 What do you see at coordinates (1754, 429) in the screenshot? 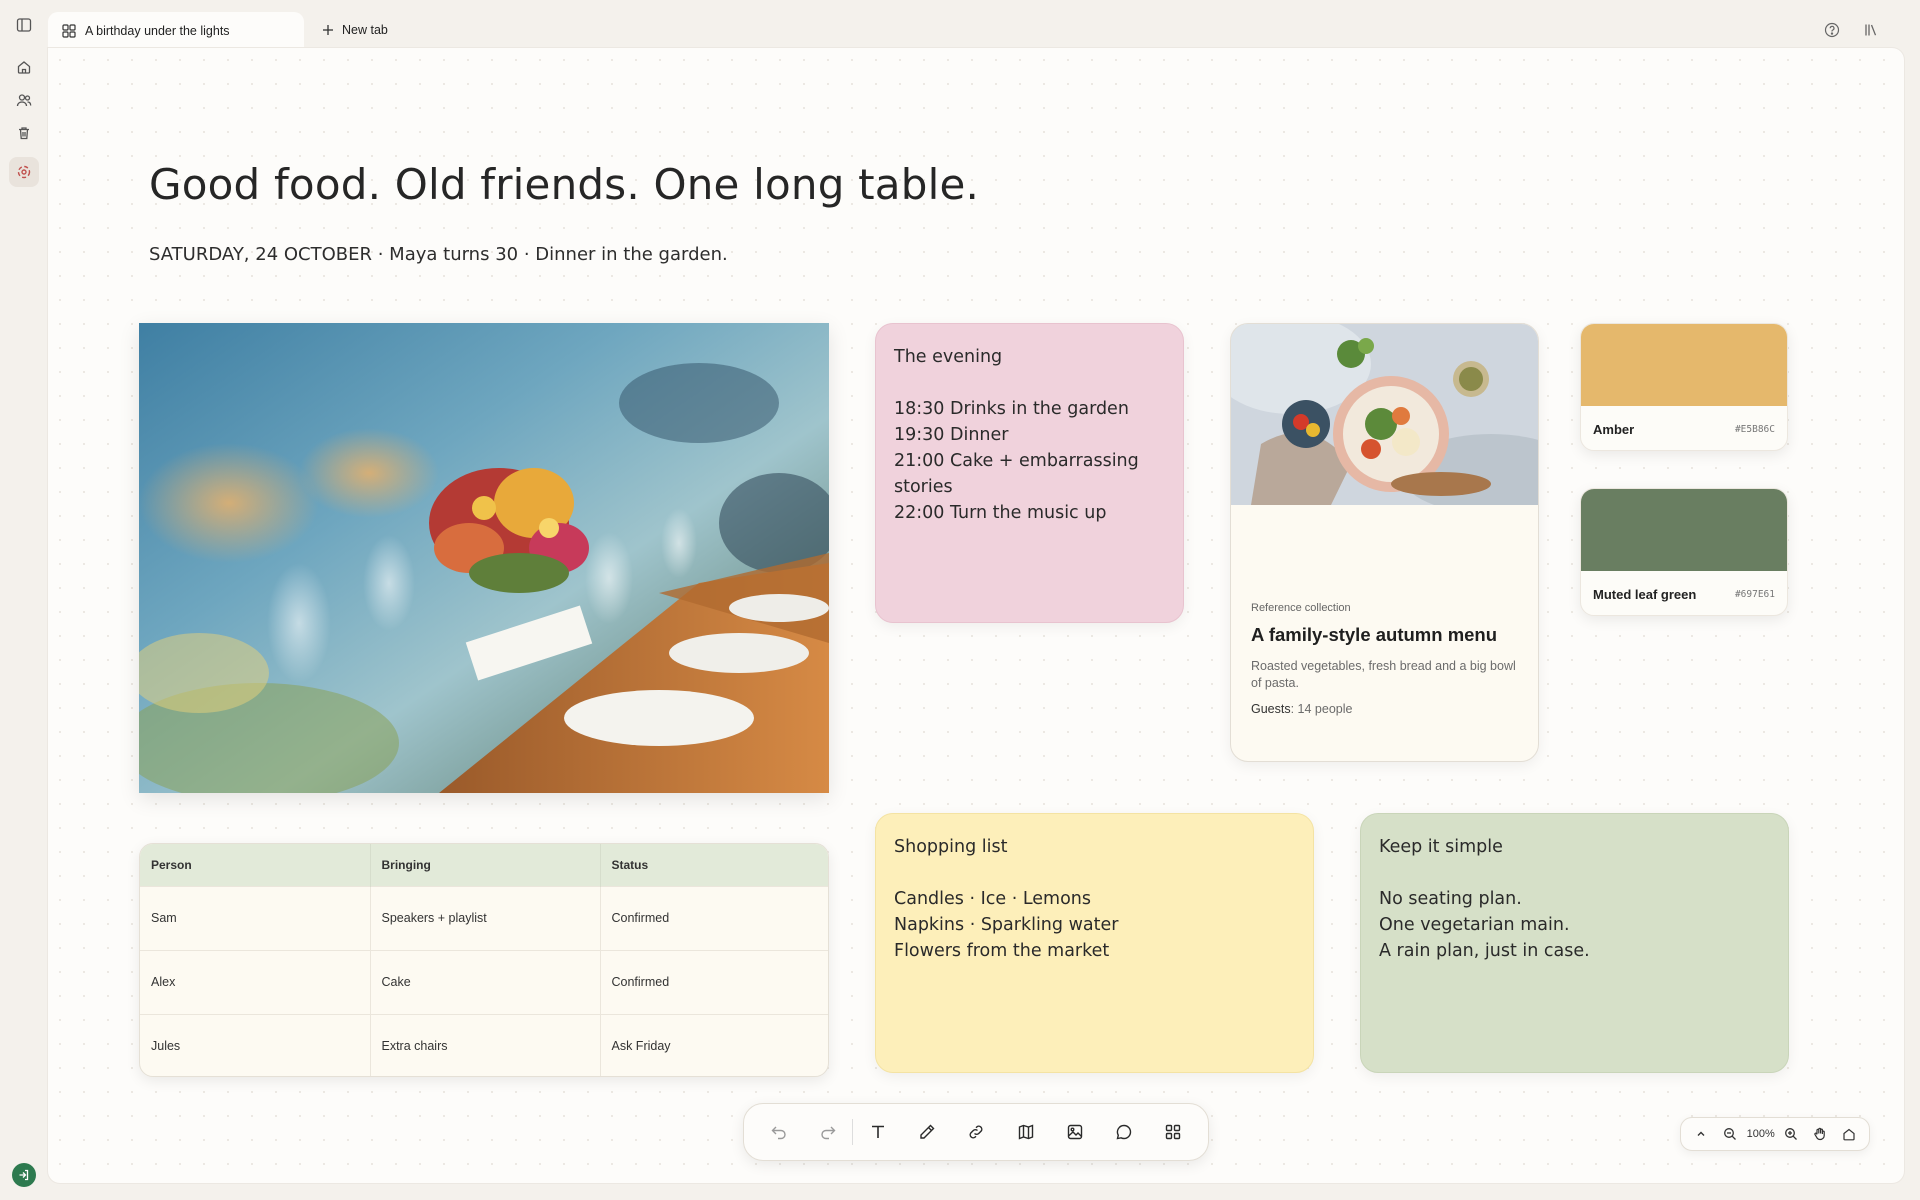
I see `swatch-hex: #E5B86C` at bounding box center [1754, 429].